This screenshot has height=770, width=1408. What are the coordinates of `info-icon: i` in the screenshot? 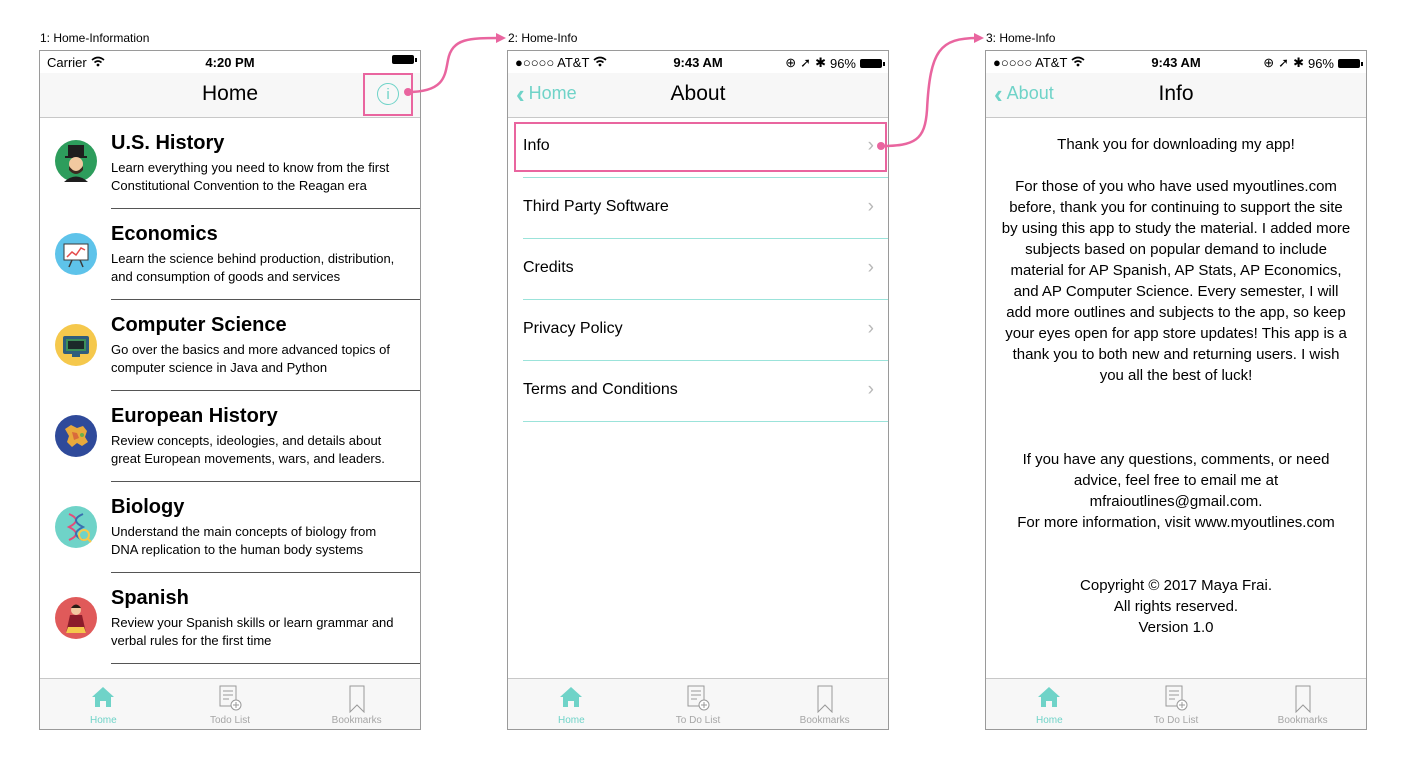 It's located at (388, 94).